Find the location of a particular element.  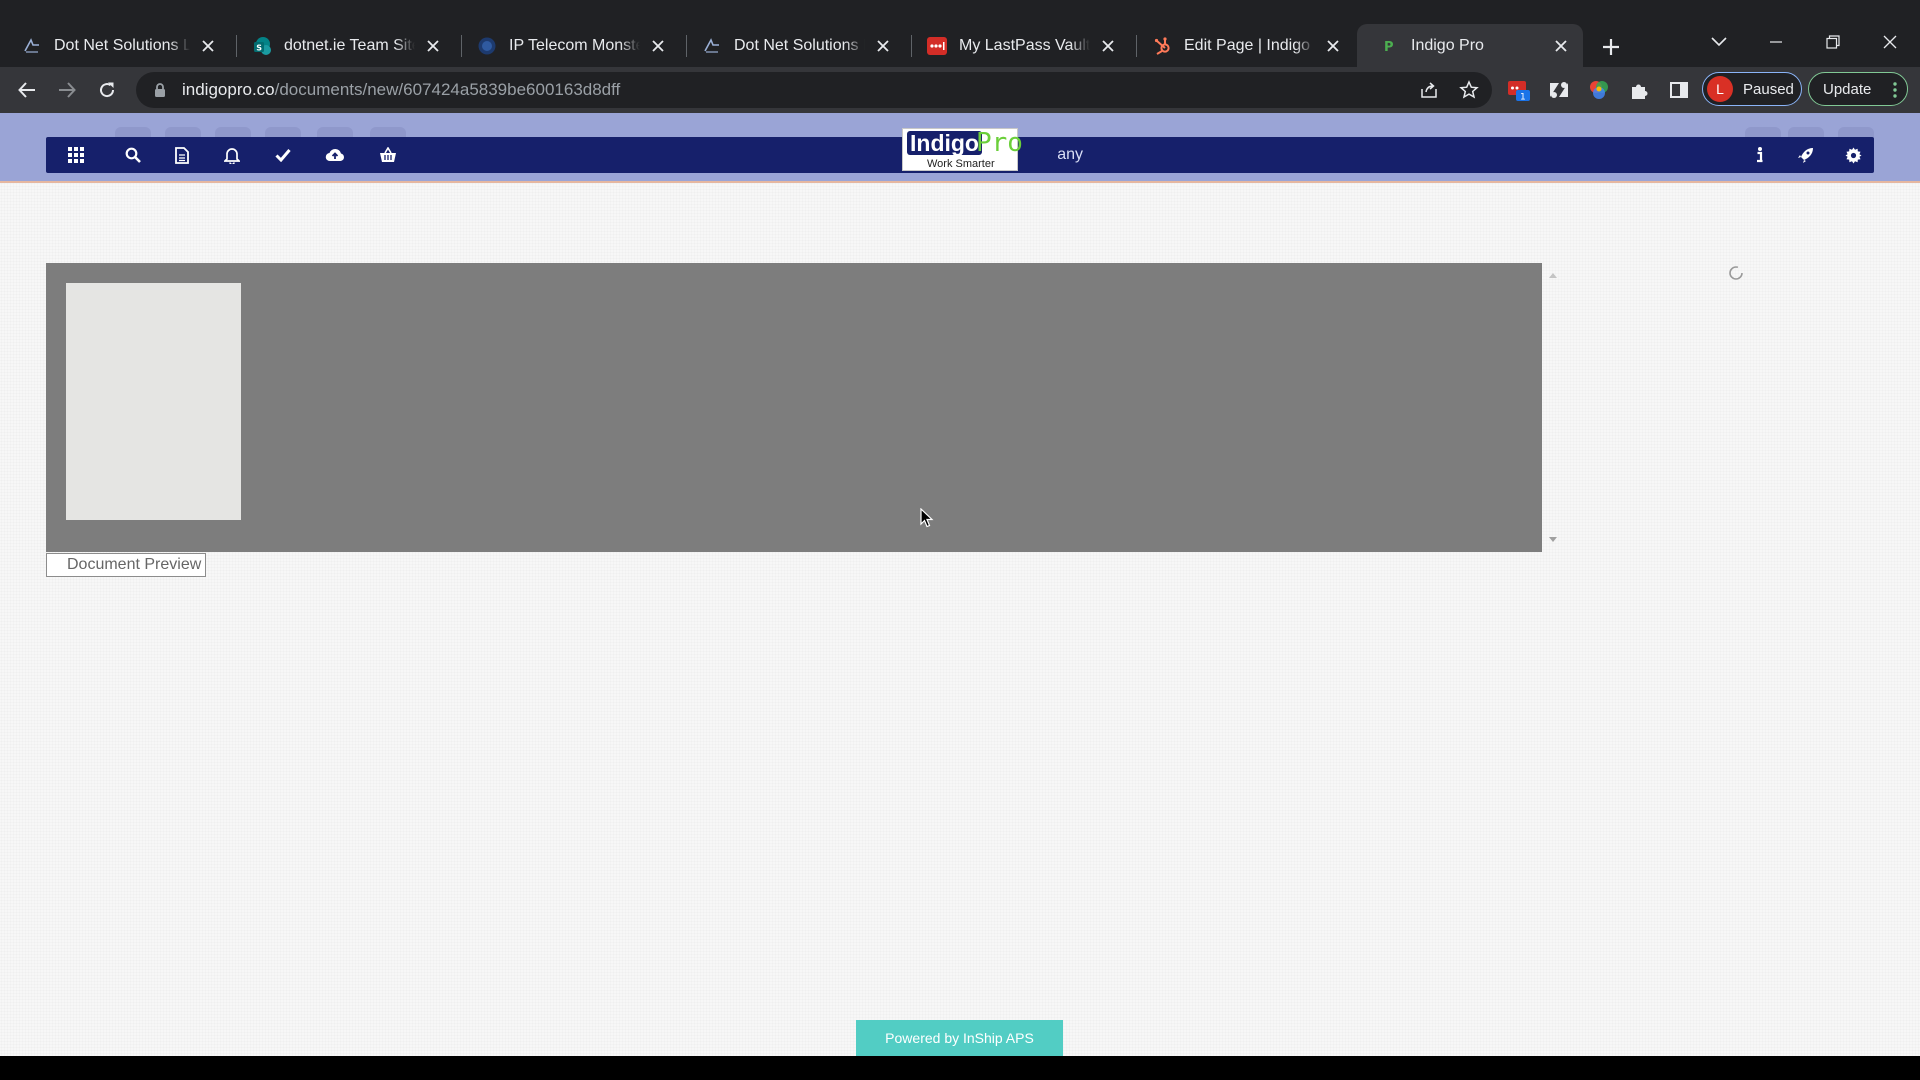

share-icon is located at coordinates (1429, 90).